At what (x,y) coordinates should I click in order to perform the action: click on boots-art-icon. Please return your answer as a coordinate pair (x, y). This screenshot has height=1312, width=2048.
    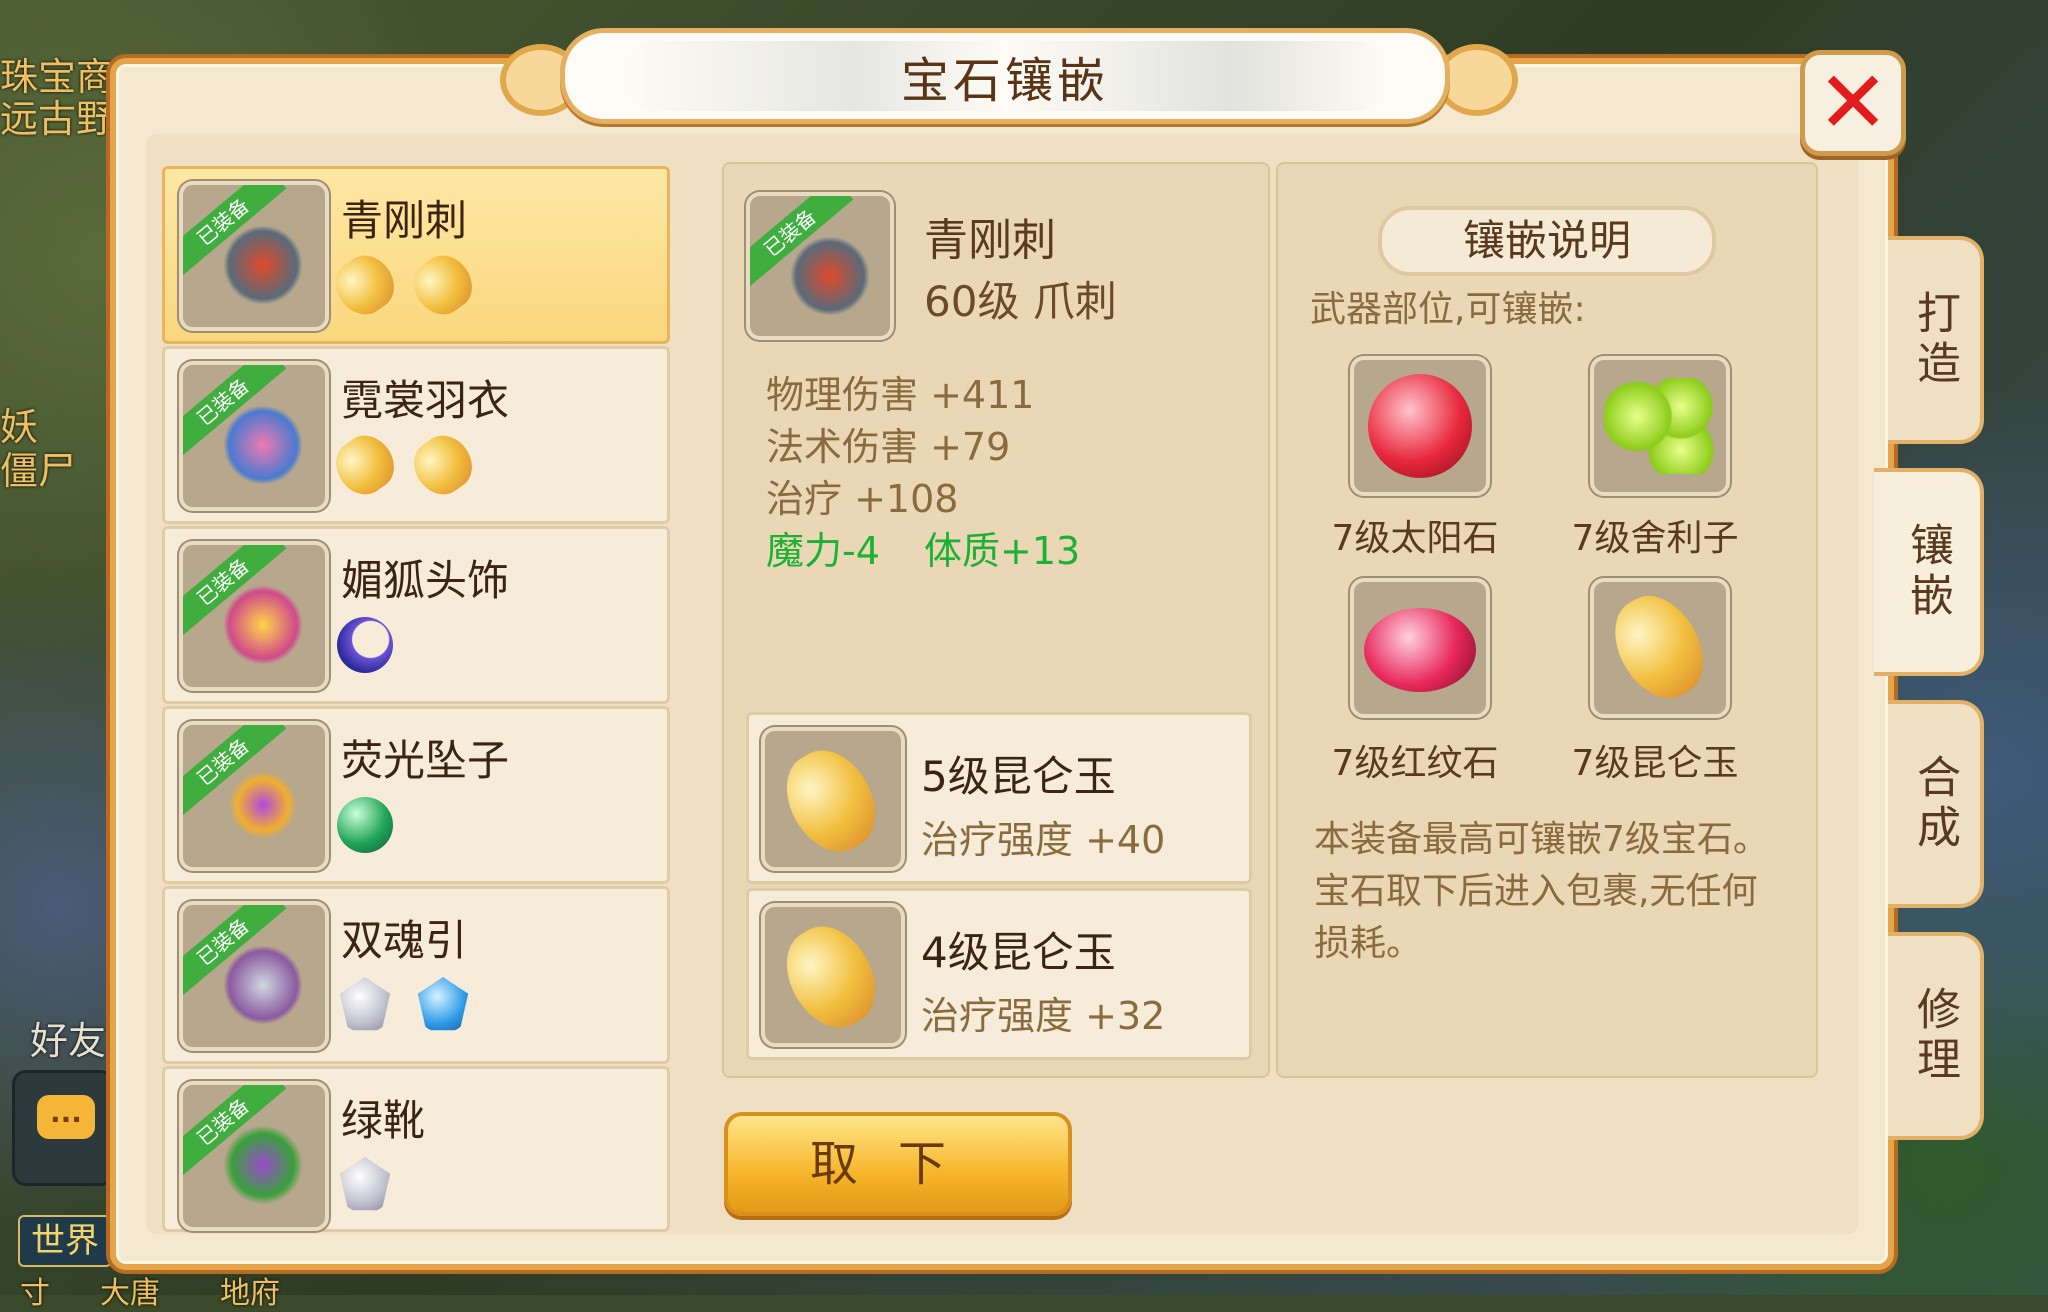
    Looking at the image, I should click on (263, 1165).